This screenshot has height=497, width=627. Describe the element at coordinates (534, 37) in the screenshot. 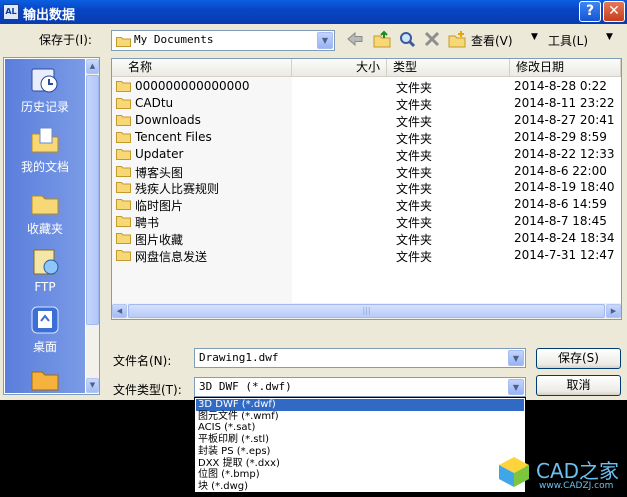

I see `view-dropdown-icon: ▼` at that location.